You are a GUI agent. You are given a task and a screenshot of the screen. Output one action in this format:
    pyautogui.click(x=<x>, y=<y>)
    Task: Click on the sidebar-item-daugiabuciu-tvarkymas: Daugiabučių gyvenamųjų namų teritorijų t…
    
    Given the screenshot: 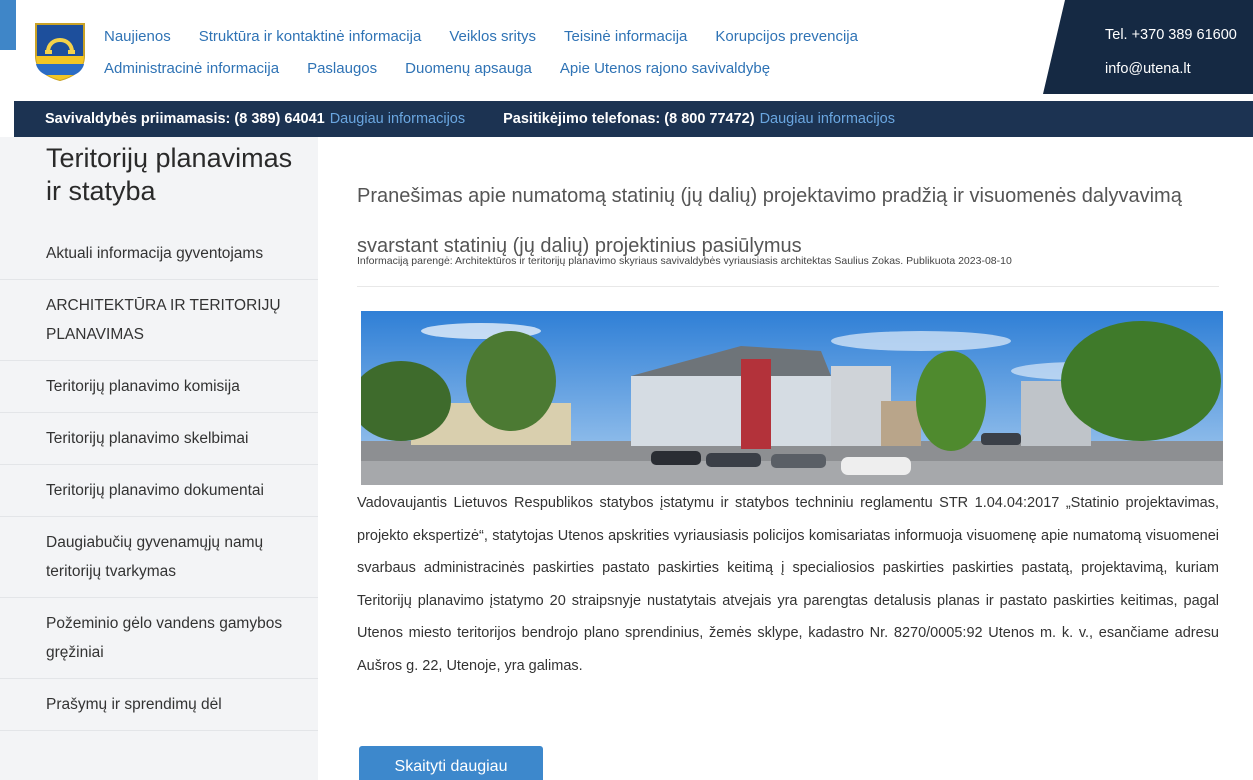 What is the action you would take?
    pyautogui.click(x=159, y=557)
    